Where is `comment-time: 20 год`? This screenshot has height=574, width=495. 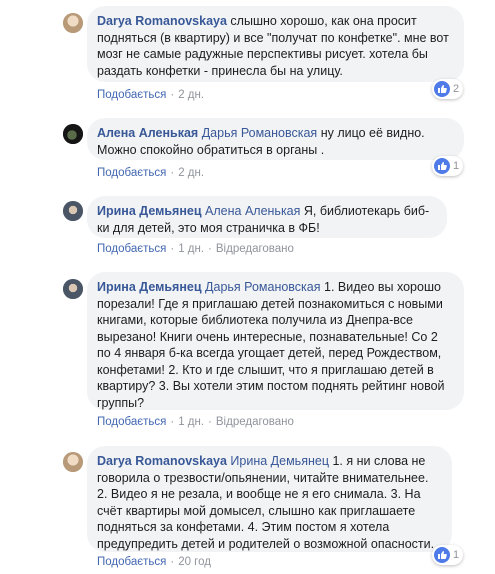
comment-time: 20 год is located at coordinates (194, 562).